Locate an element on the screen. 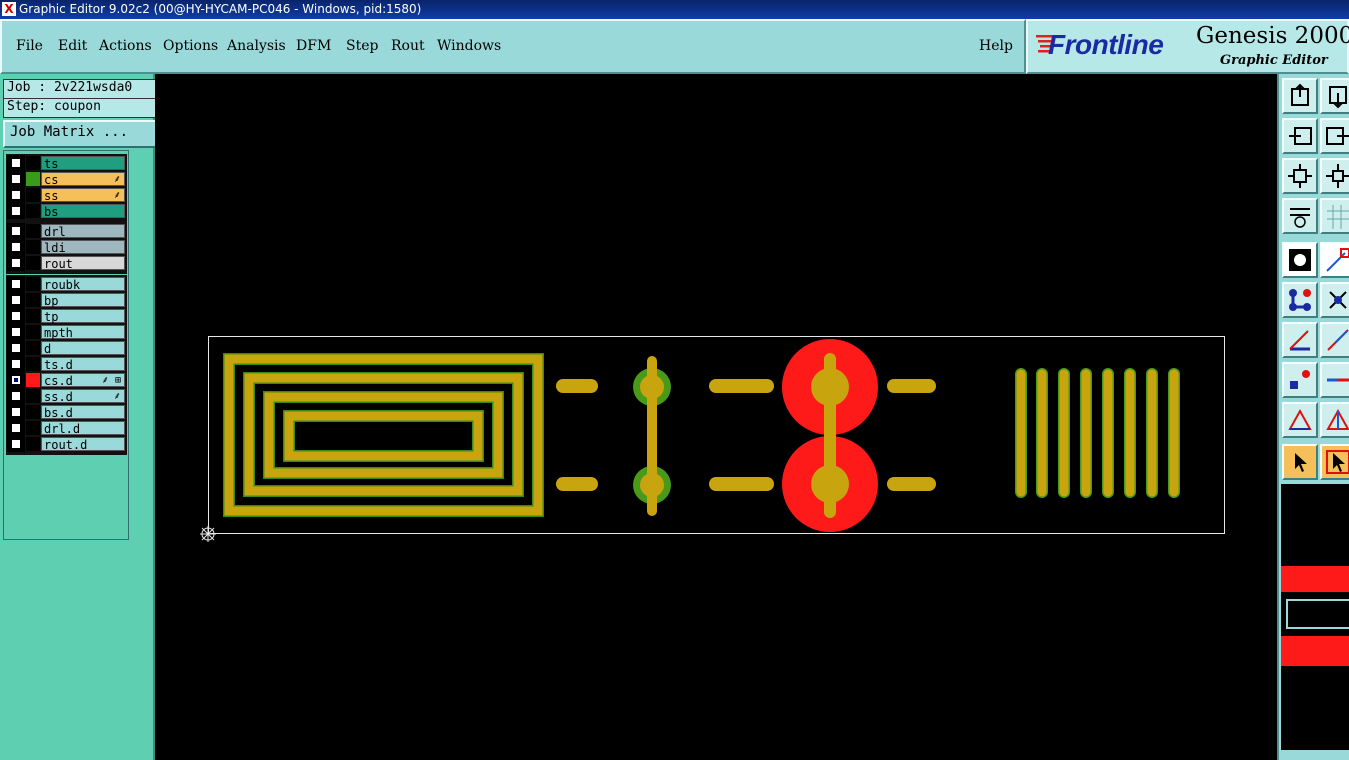  snap-pad-icon is located at coordinates (1300, 260).